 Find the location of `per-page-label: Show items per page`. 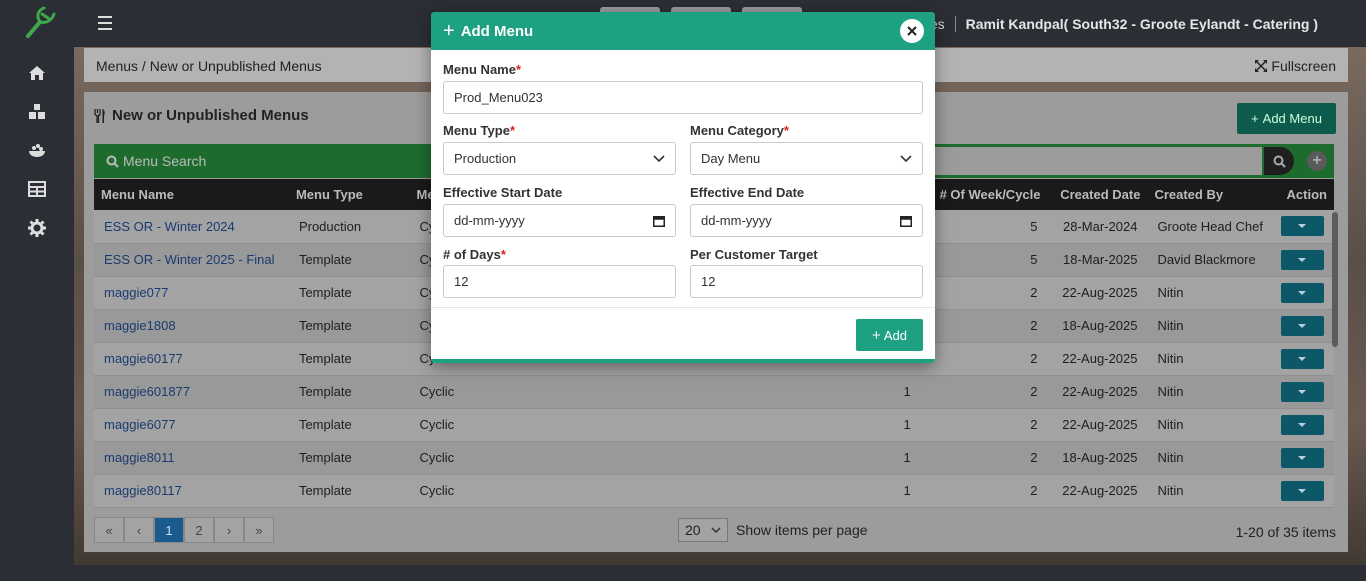

per-page-label: Show items per page is located at coordinates (802, 530).